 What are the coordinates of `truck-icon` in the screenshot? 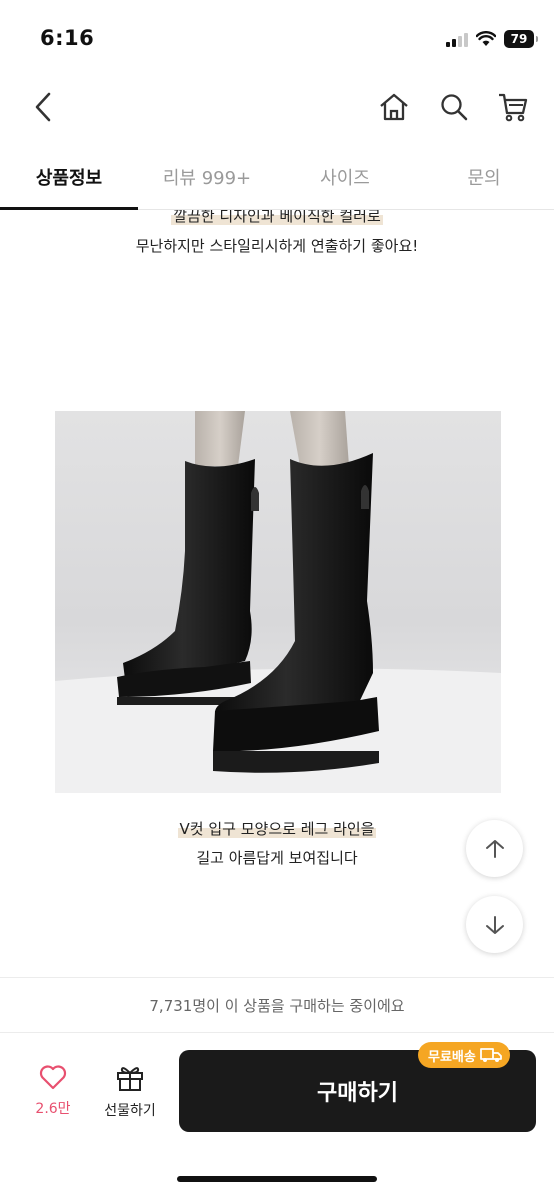 It's located at (490, 1055).